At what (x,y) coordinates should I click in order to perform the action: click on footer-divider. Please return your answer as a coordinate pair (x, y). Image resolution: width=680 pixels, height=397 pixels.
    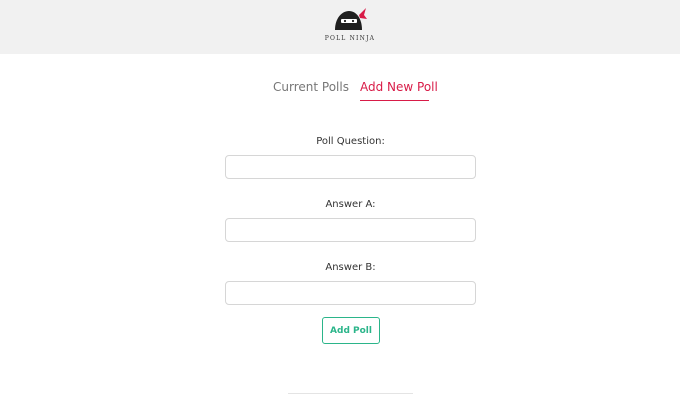
    Looking at the image, I should click on (350, 393).